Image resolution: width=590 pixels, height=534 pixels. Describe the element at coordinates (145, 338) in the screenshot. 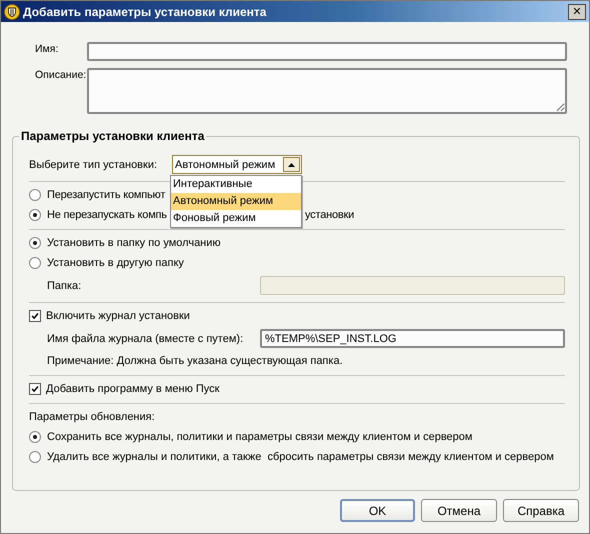

I see `field-label: Имя файла журнала (вместе с путем):` at that location.